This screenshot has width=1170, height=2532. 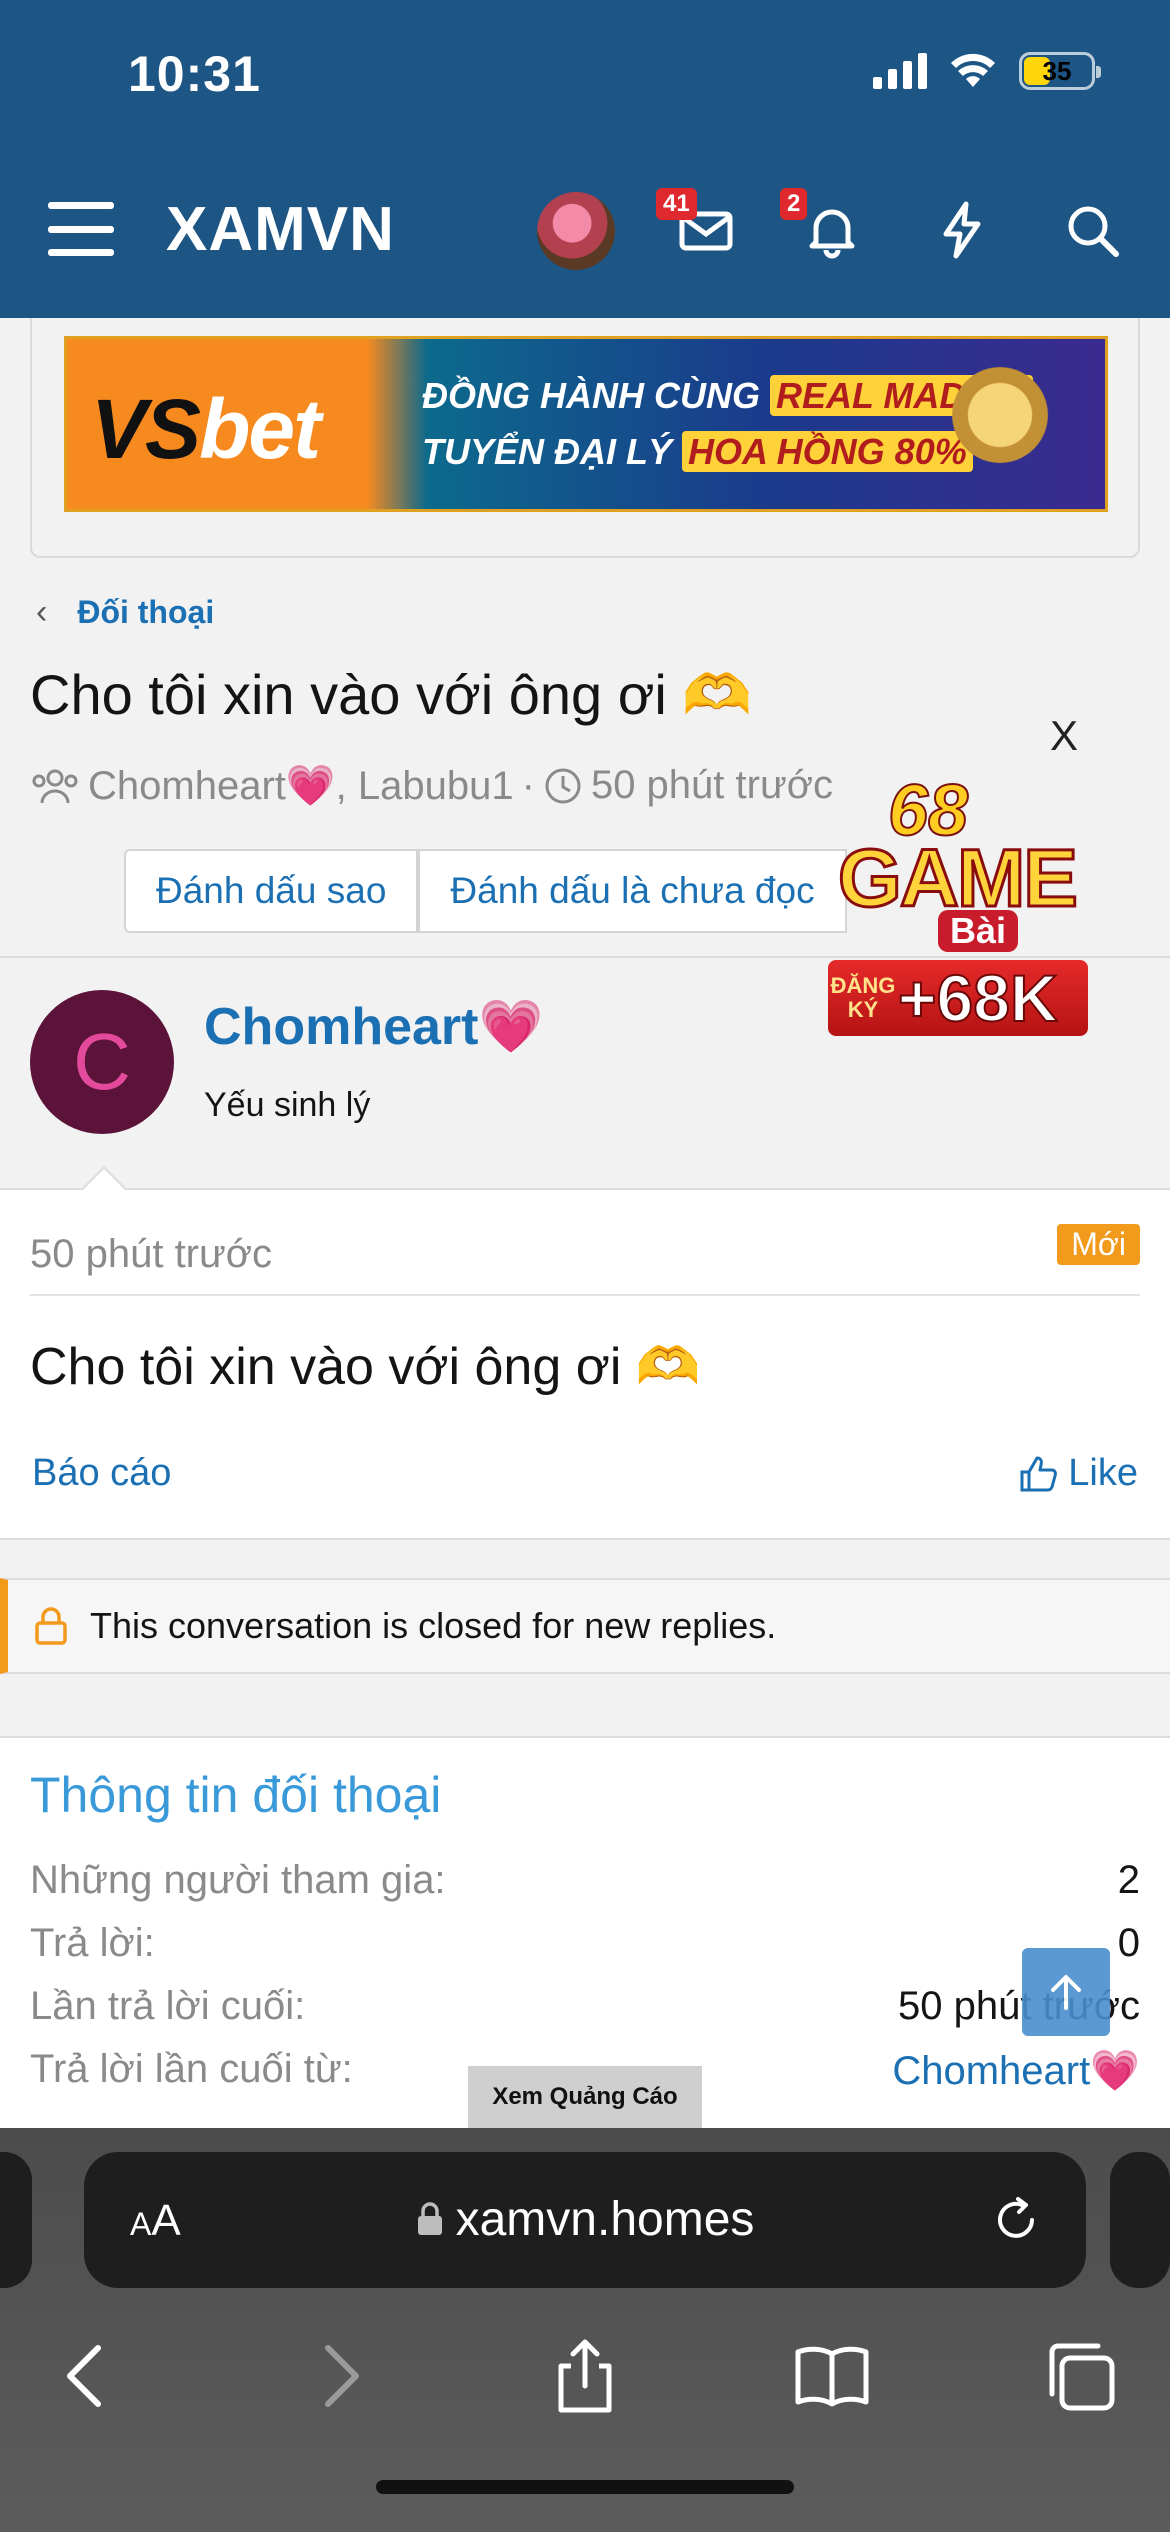 What do you see at coordinates (238, 1880) in the screenshot?
I see `info-label: Những người tham gia:` at bounding box center [238, 1880].